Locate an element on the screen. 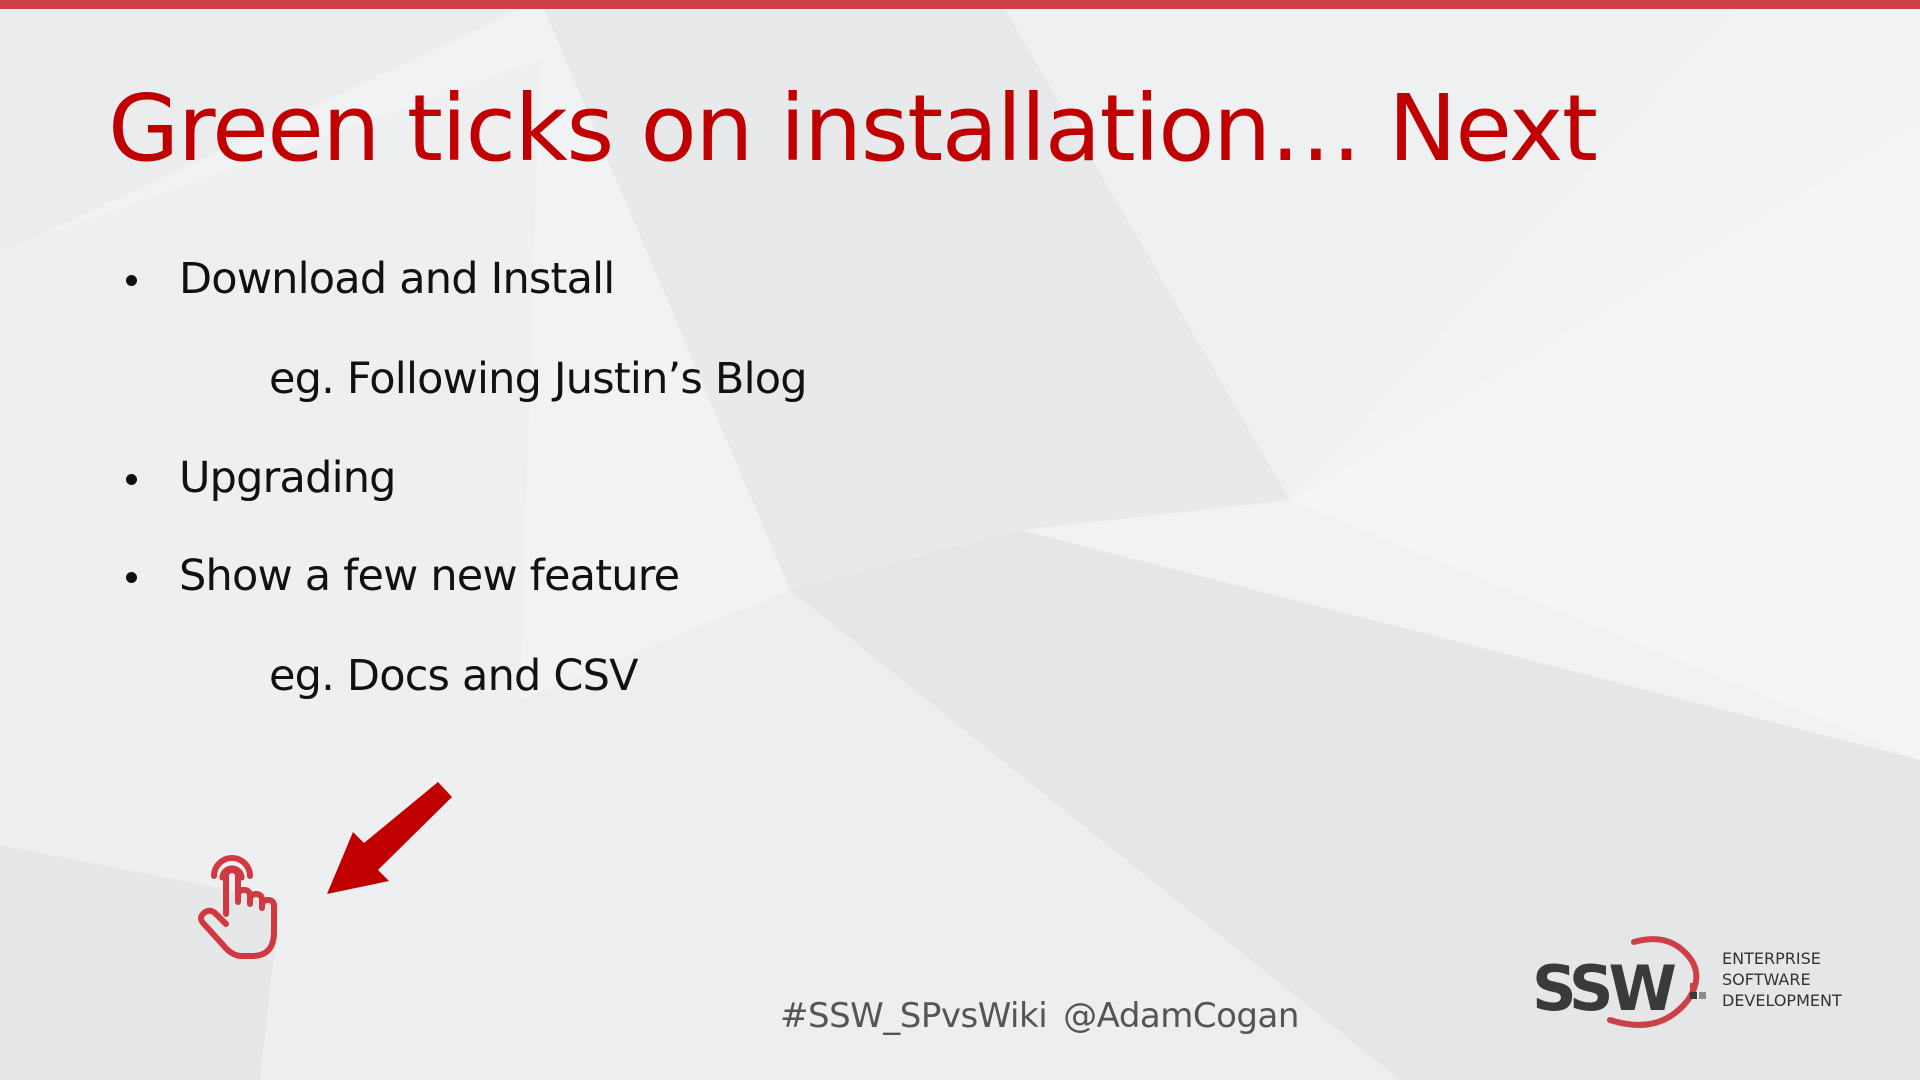  logo-tagline-line: ENTERPRISE is located at coordinates (1771, 958).